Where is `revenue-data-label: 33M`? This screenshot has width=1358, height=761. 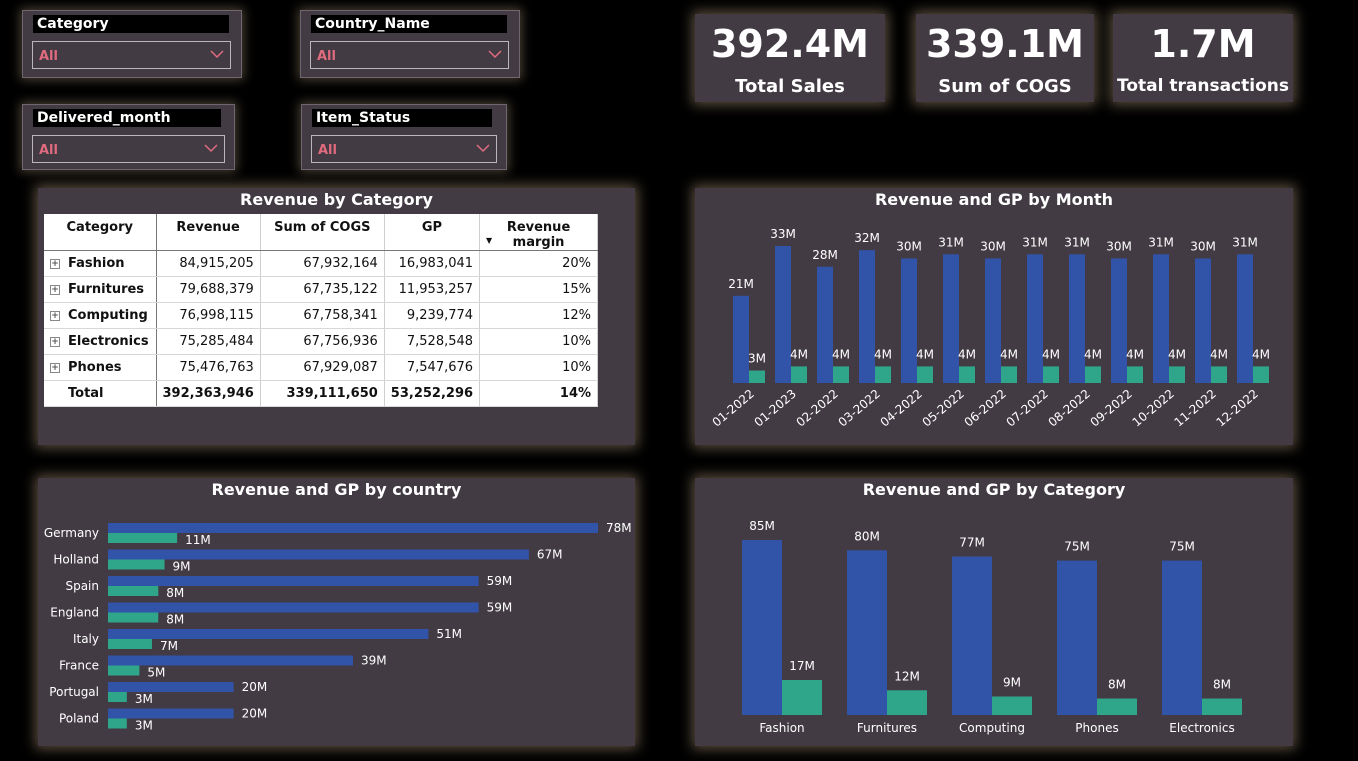
revenue-data-label: 33M is located at coordinates (783, 234).